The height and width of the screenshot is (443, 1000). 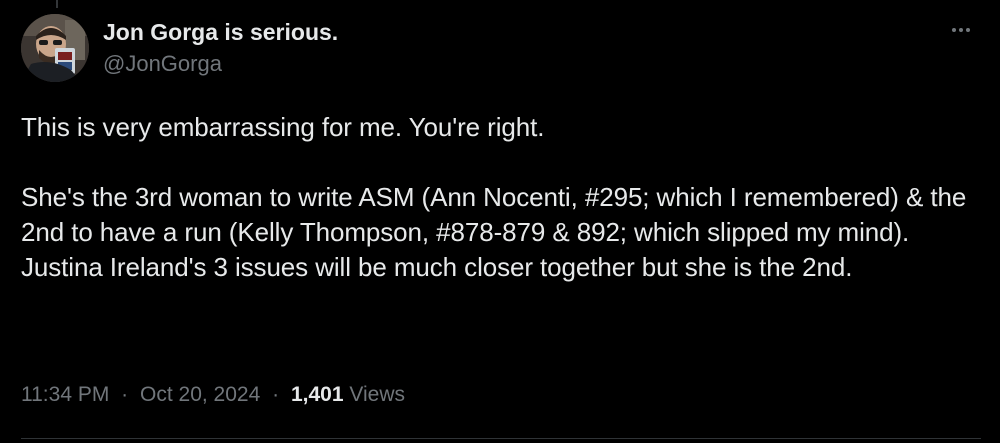 I want to click on views-count: 1,401, so click(x=317, y=394).